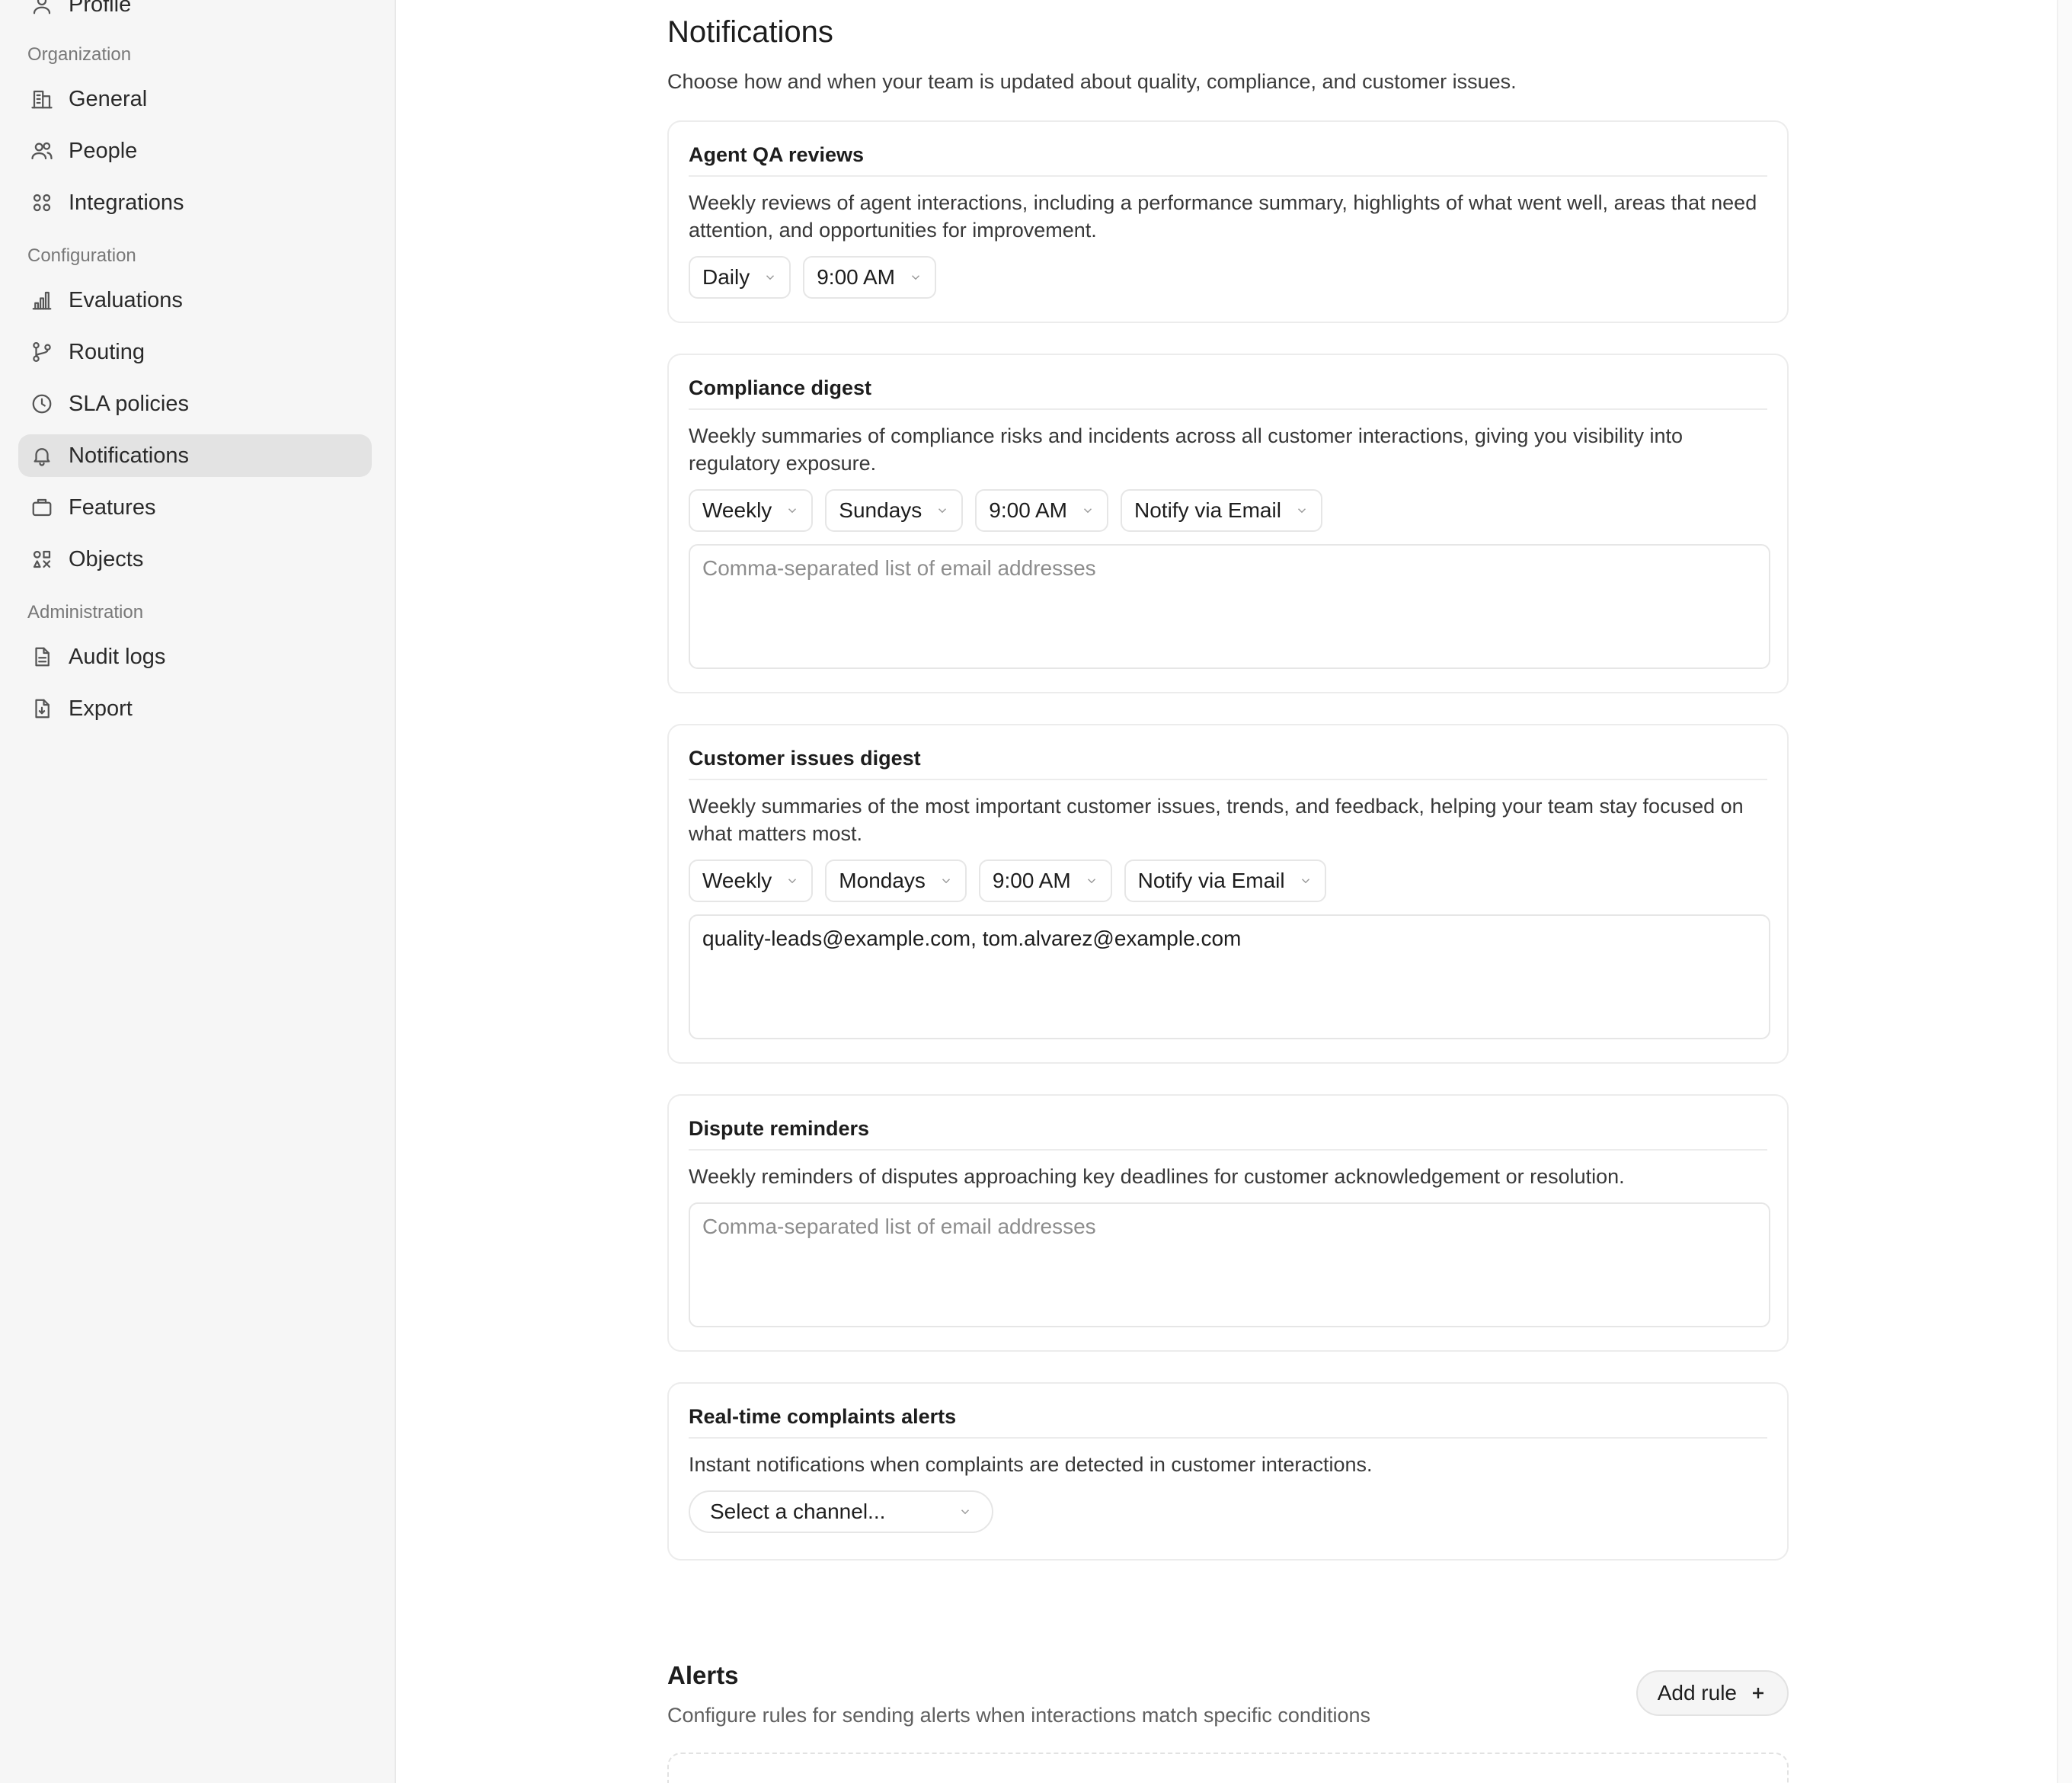  What do you see at coordinates (101, 8) in the screenshot?
I see `sidebar-item-label: Profile` at bounding box center [101, 8].